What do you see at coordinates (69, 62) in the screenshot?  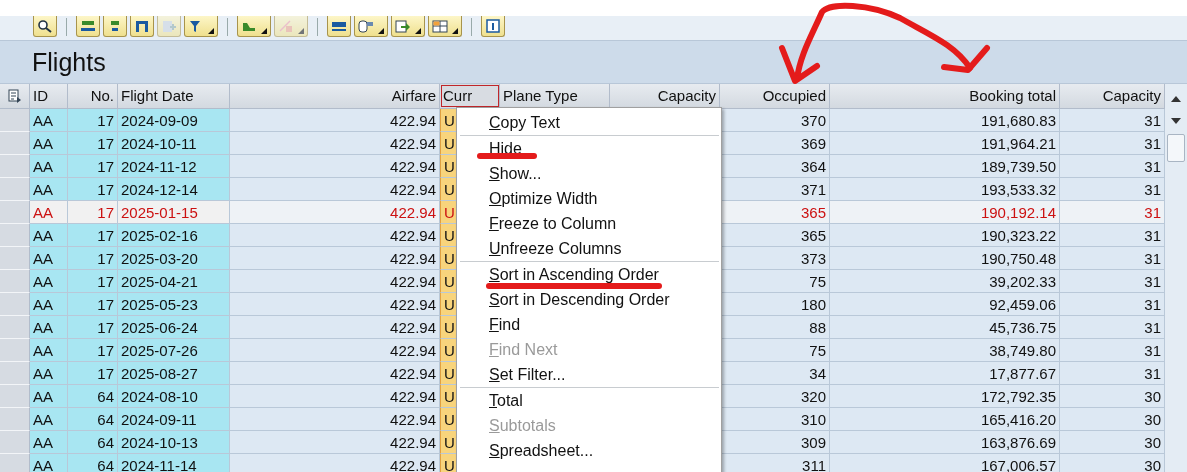 I see `page-title: Flights` at bounding box center [69, 62].